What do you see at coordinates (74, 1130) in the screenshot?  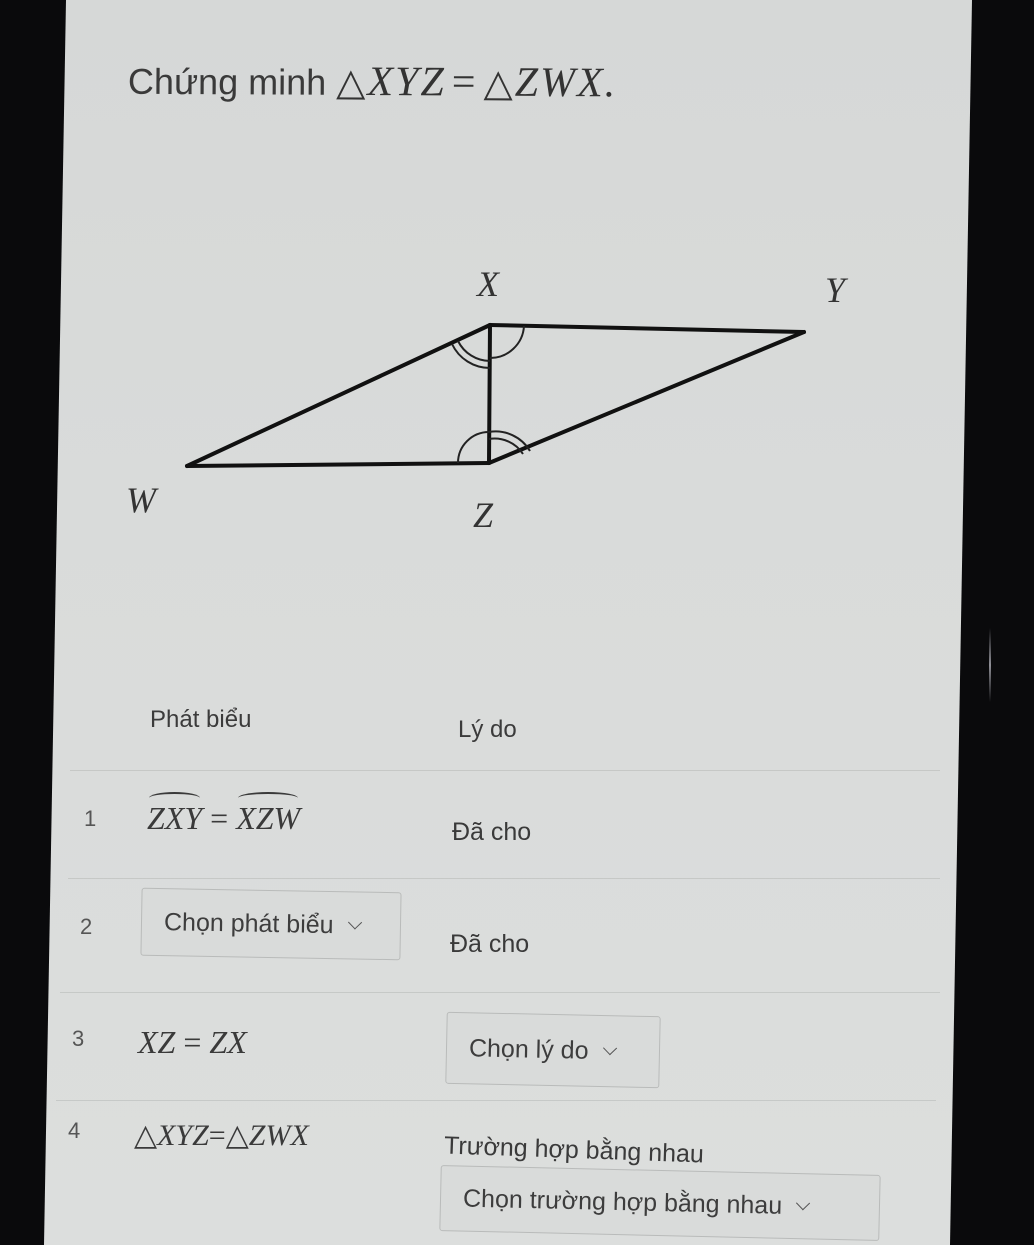 I see `row-number: 4` at bounding box center [74, 1130].